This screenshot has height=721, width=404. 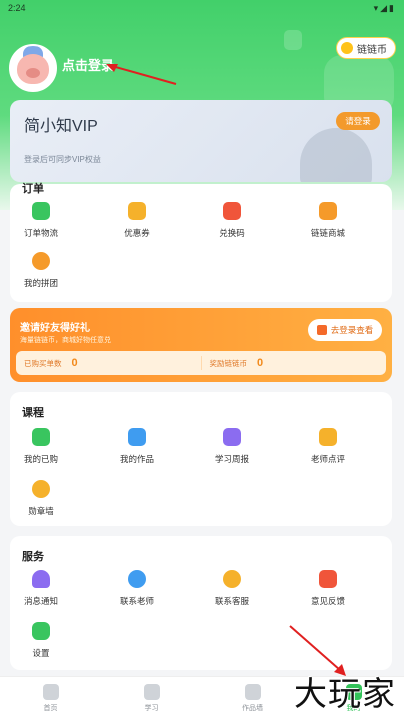 I want to click on order-logistics-icon, so click(x=41, y=211).